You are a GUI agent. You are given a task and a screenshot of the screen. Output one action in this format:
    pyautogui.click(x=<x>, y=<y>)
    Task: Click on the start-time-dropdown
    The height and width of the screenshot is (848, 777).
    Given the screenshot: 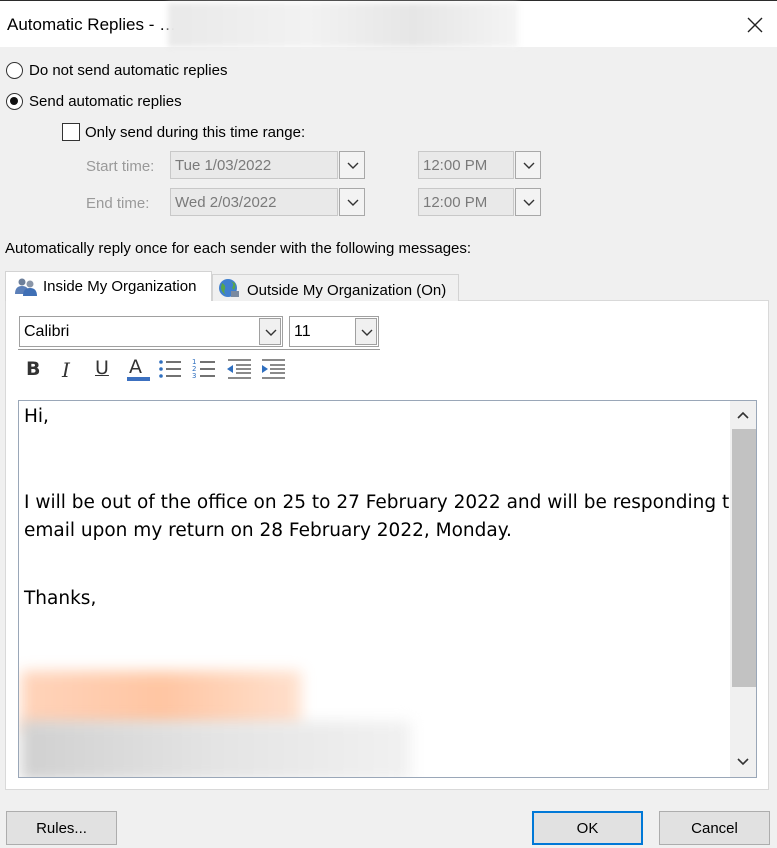 What is the action you would take?
    pyautogui.click(x=528, y=165)
    